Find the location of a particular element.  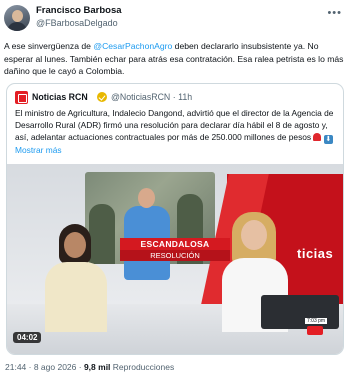

lower-third-line-1: ESCANDALOSA is located at coordinates (175, 244).